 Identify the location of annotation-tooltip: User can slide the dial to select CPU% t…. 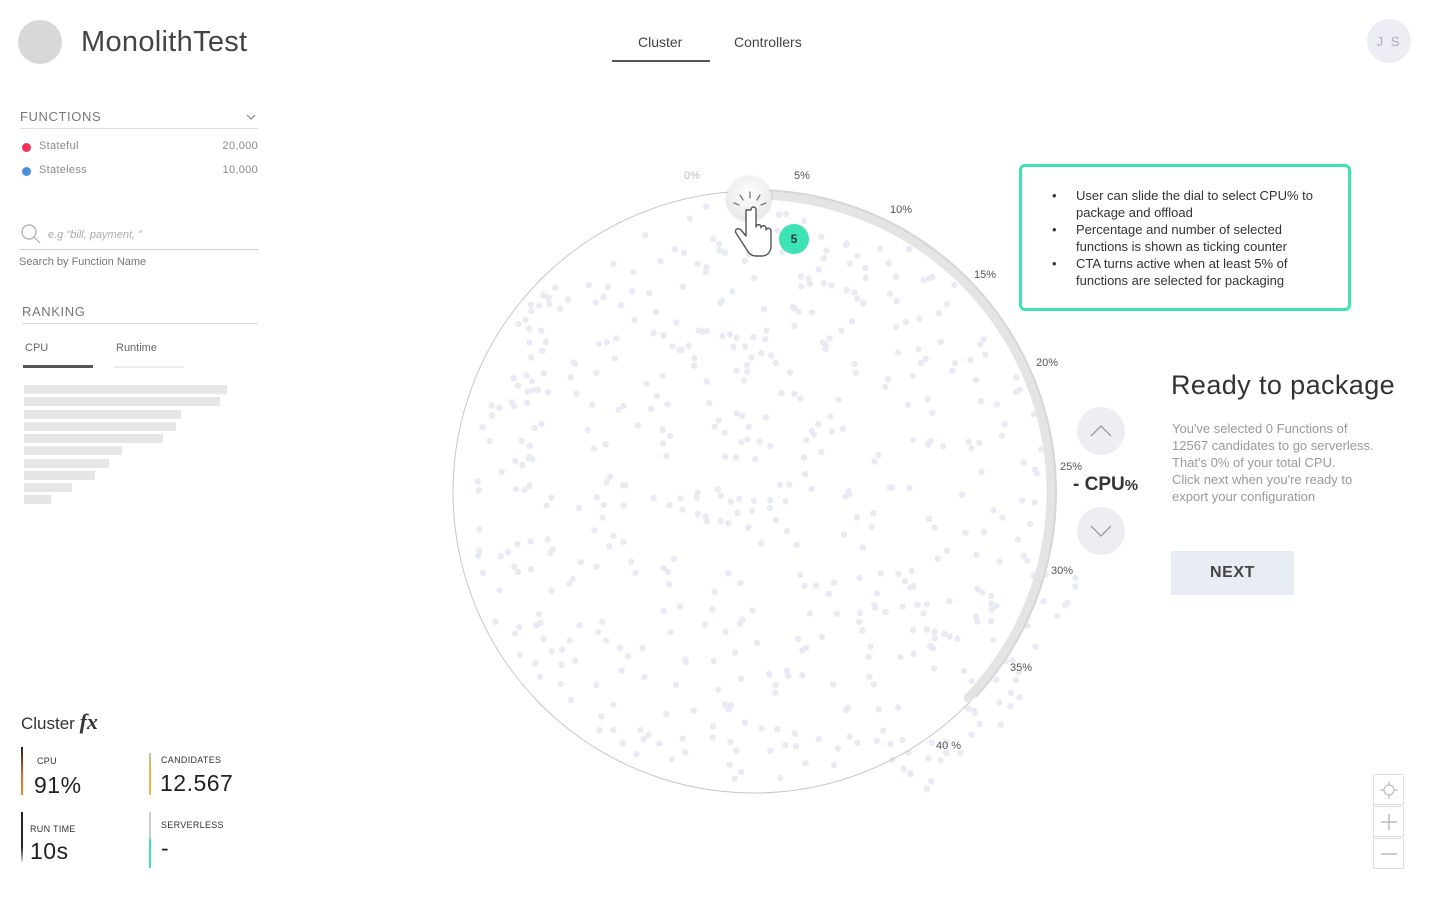
(1185, 237).